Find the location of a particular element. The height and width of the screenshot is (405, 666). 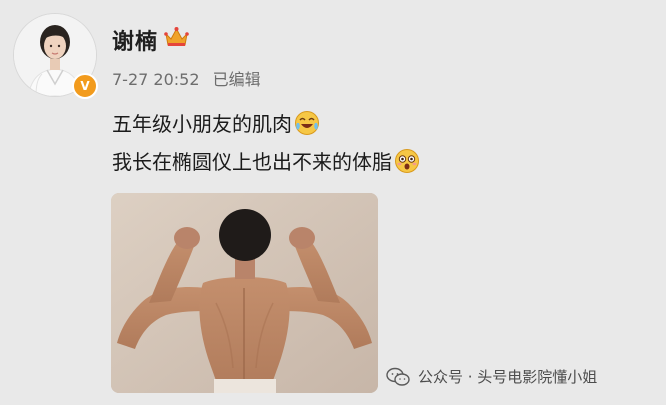

timestamp: 7-27 20:52 is located at coordinates (156, 79).